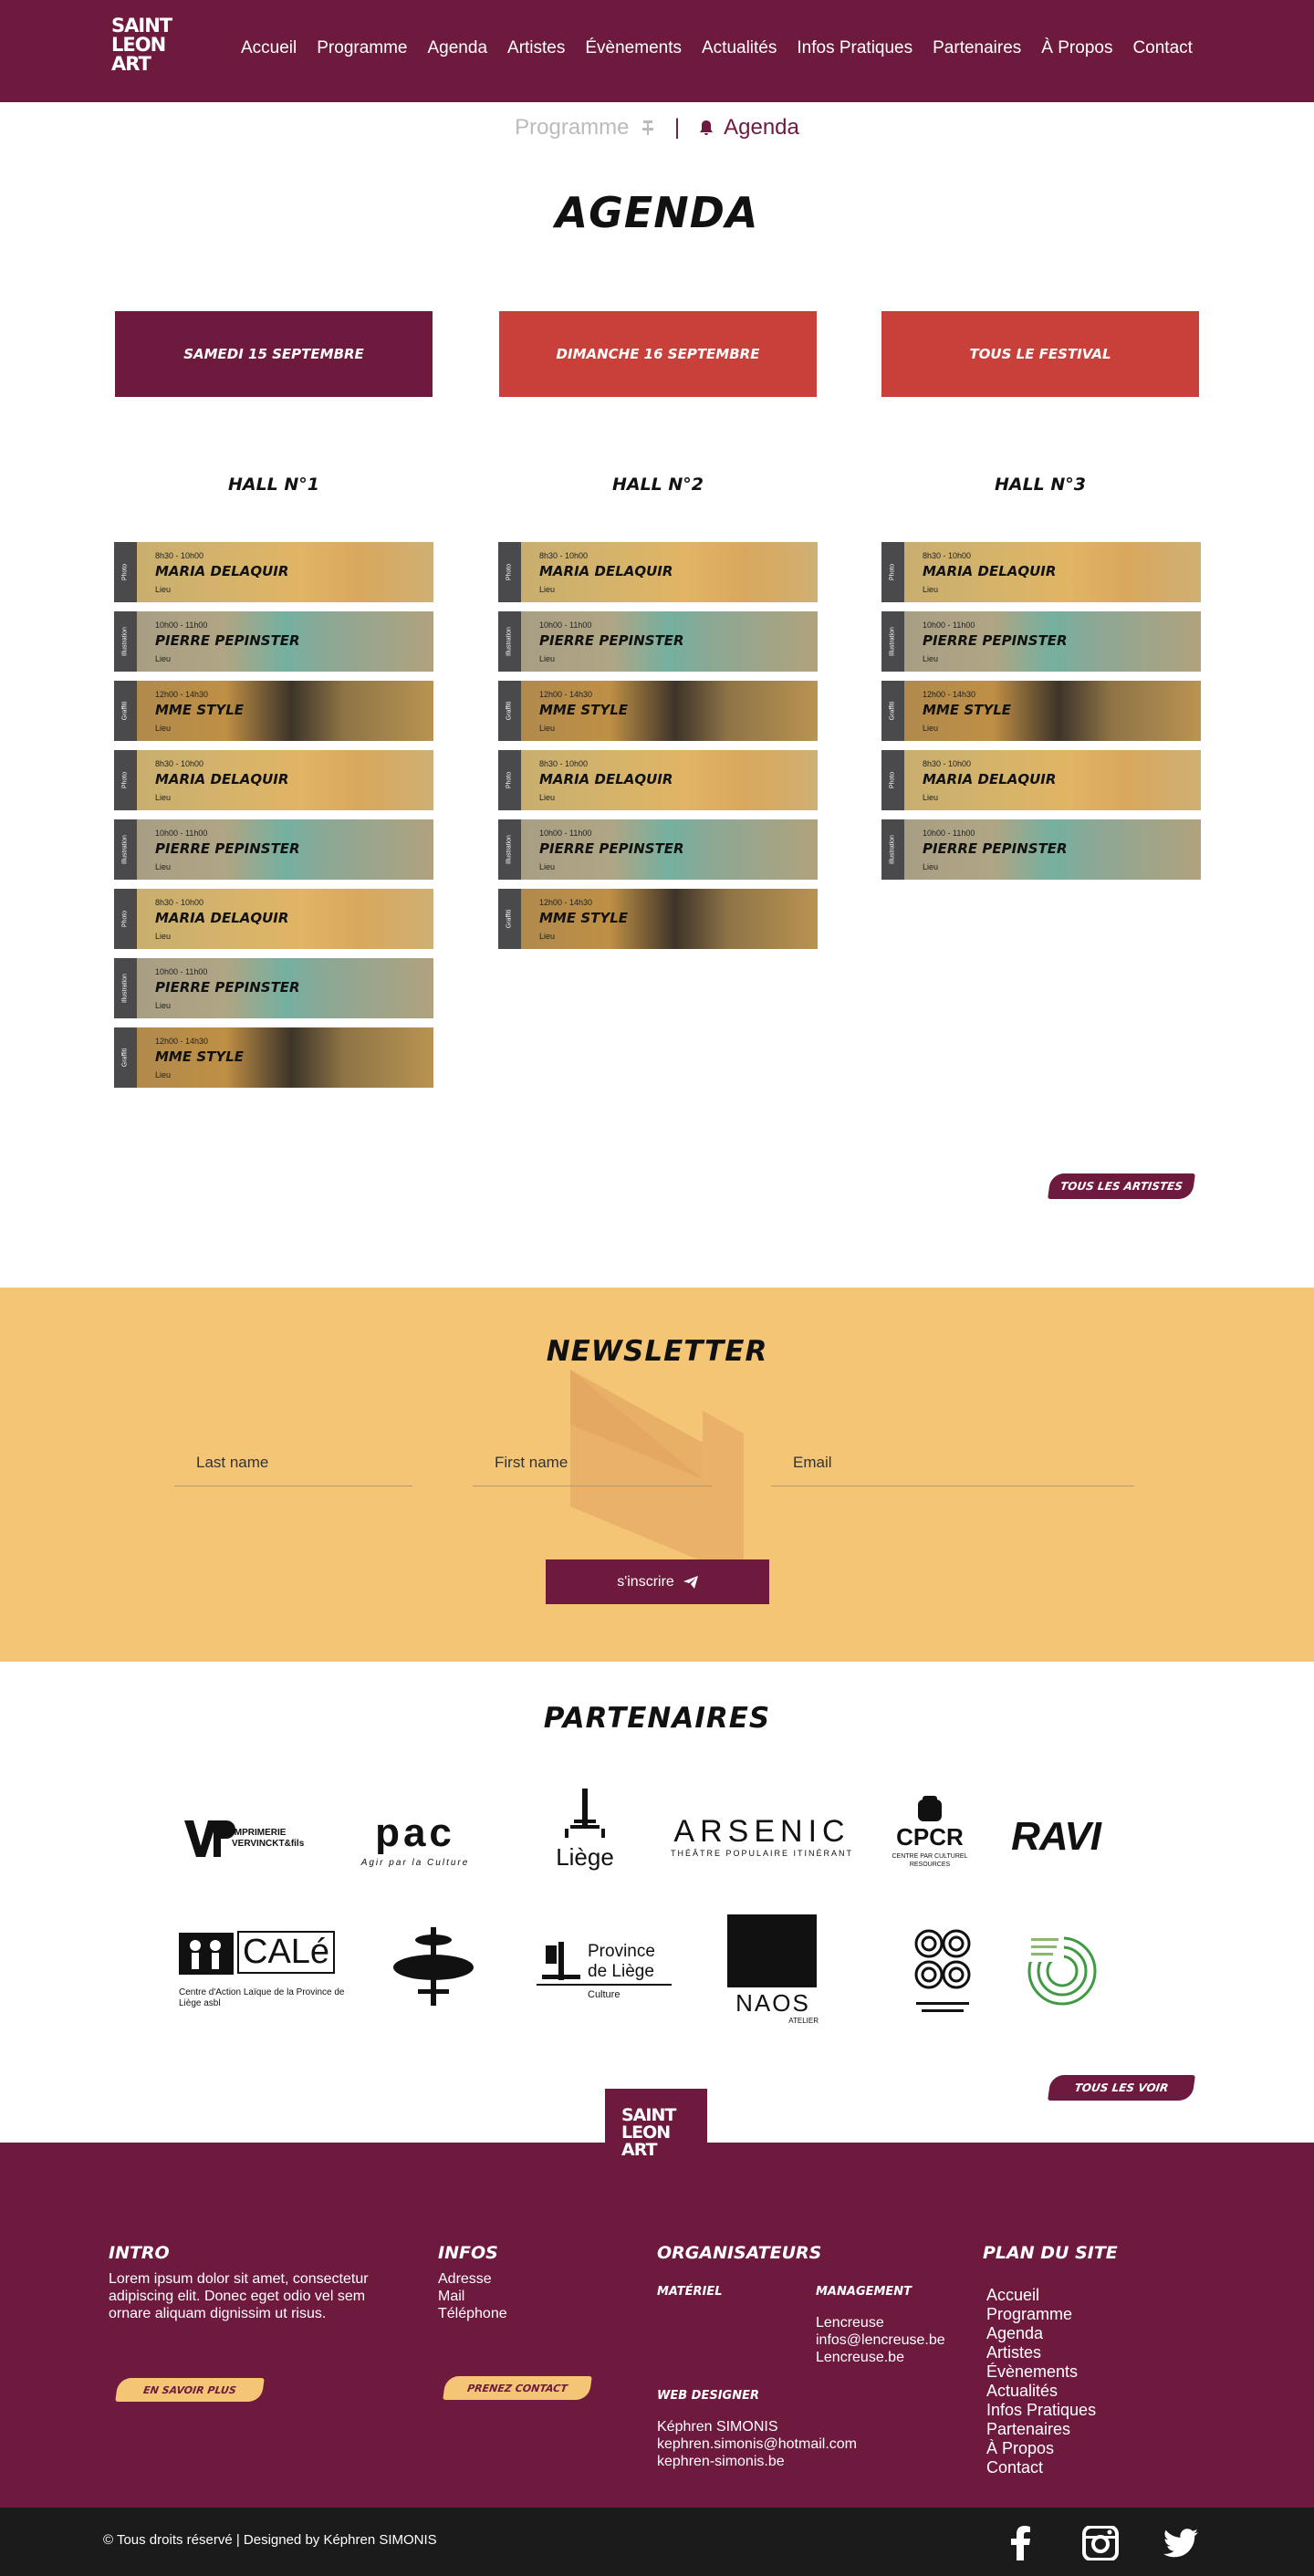 Image resolution: width=1314 pixels, height=2576 pixels. Describe the element at coordinates (773, 1970) in the screenshot. I see `partner-logo-naos: NAOS ATELIER` at that location.